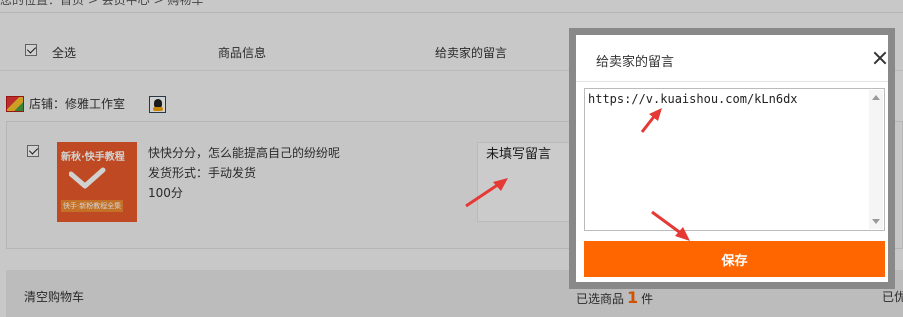 This screenshot has width=903, height=317. I want to click on save-button: 保存, so click(734, 259).